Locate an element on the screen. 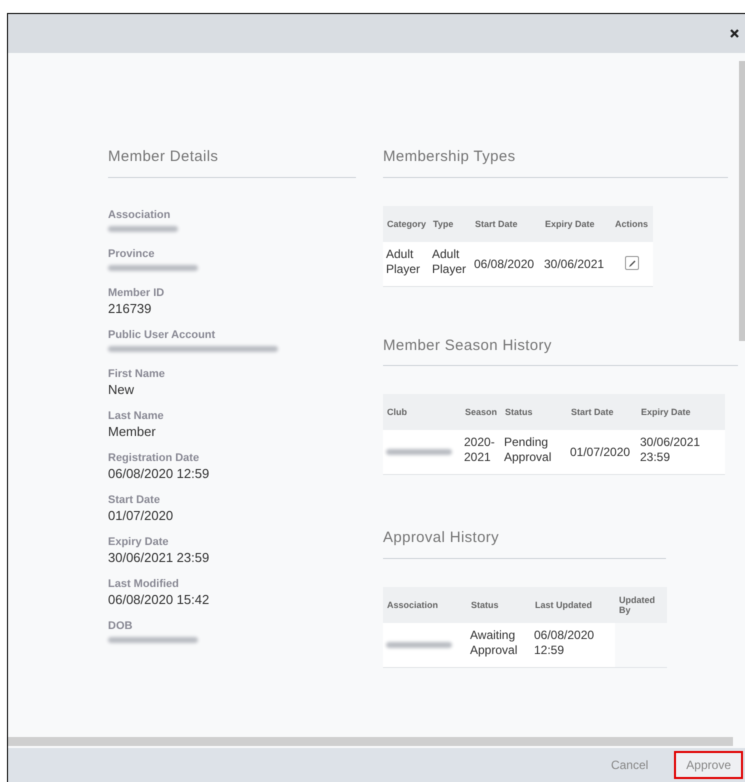 This screenshot has height=782, width=745. field-label: First Name is located at coordinates (137, 373).